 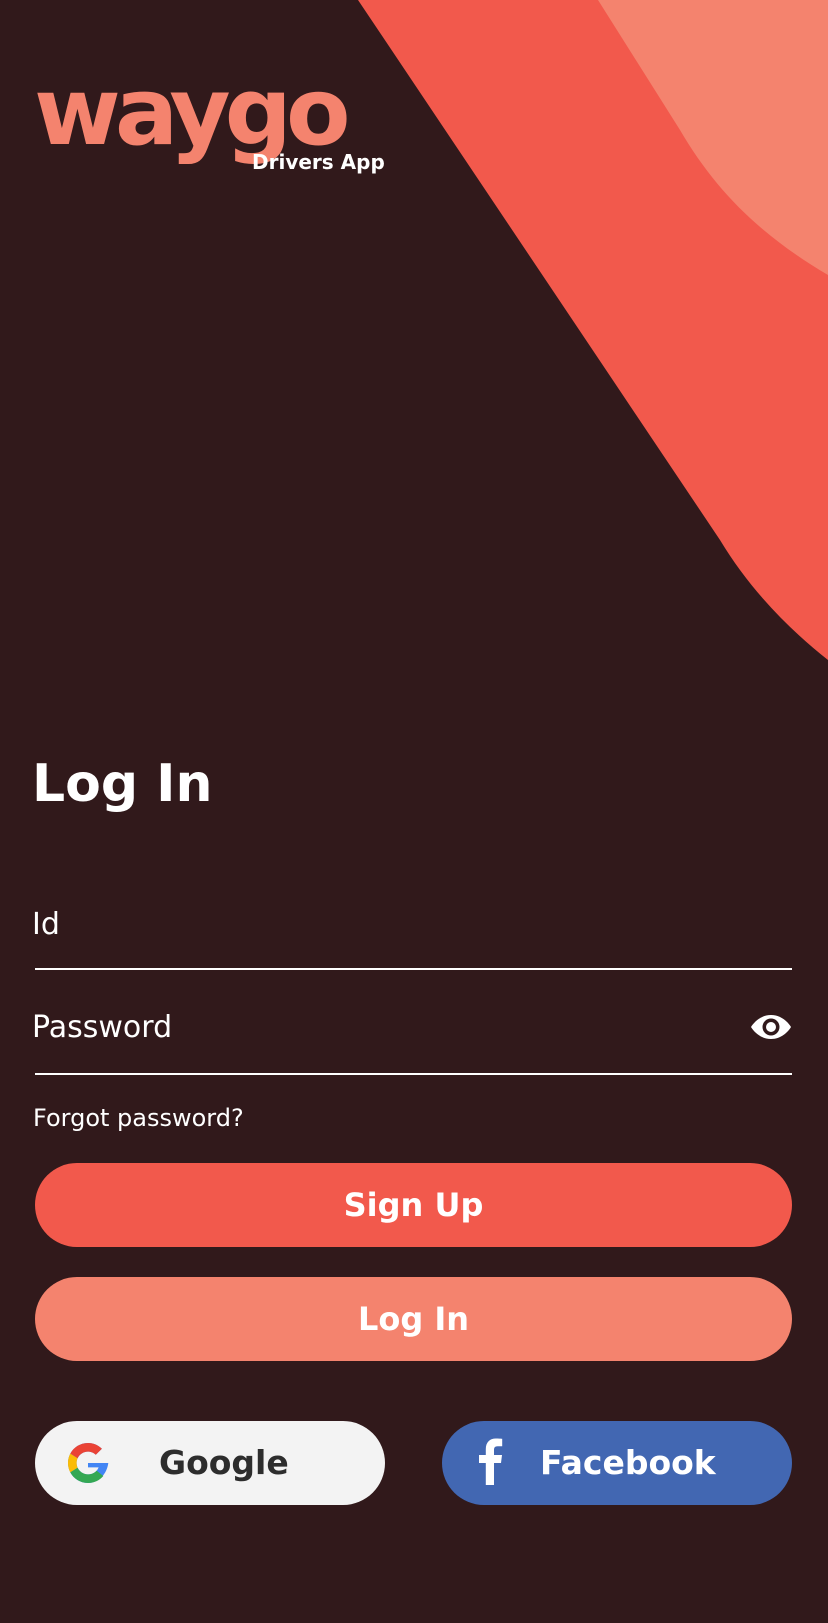 I want to click on forgot-password-link: Forgot password?, so click(x=138, y=1118).